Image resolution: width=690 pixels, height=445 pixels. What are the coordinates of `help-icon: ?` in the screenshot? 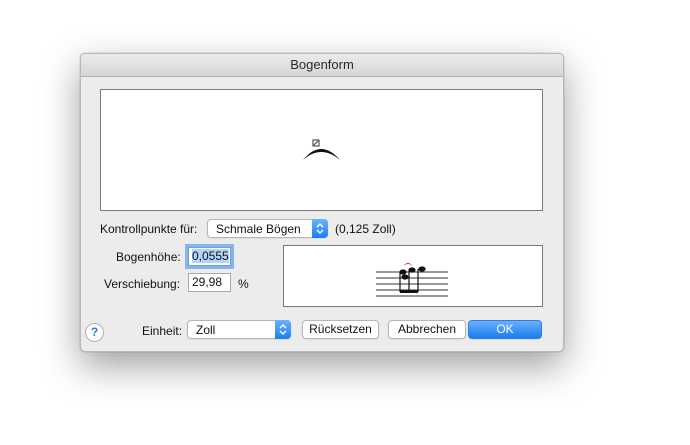 It's located at (94, 332).